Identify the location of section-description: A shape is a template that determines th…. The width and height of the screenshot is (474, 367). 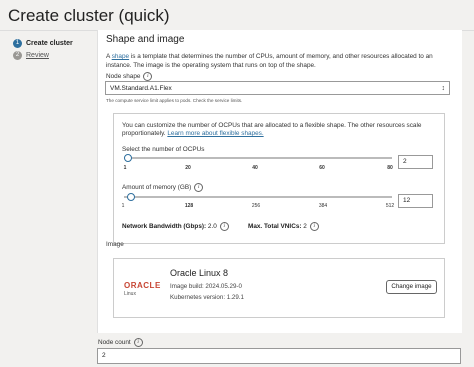
(275, 61).